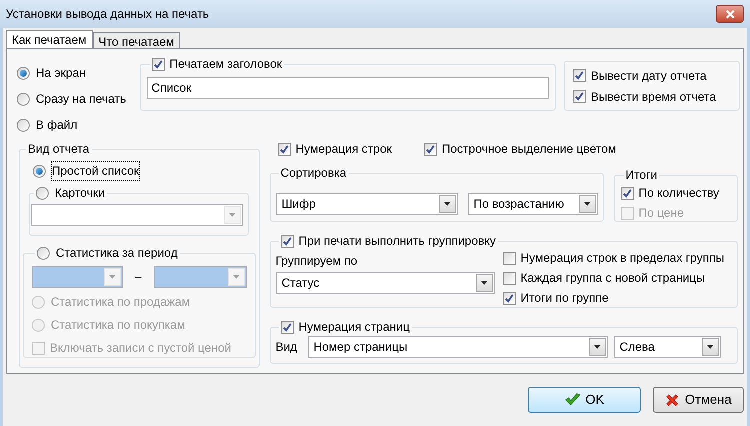 The height and width of the screenshot is (426, 750). I want to click on radio-label: Карточки, so click(80, 193).